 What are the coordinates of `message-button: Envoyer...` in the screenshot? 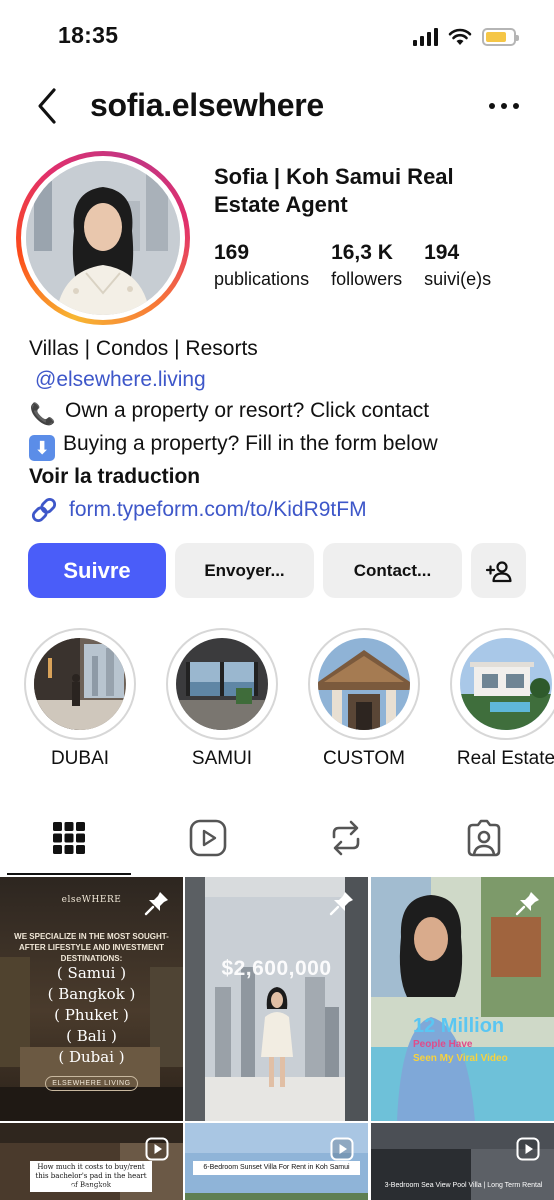 It's located at (244, 570).